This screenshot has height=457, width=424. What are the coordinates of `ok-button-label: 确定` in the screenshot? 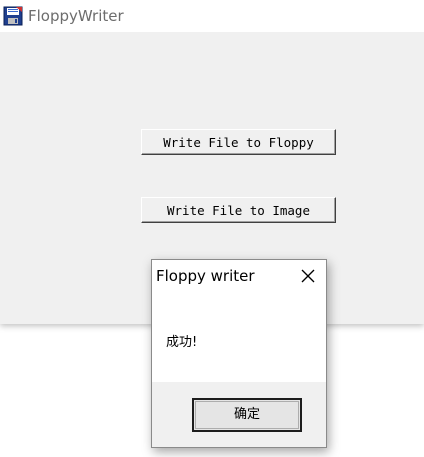 It's located at (246, 414).